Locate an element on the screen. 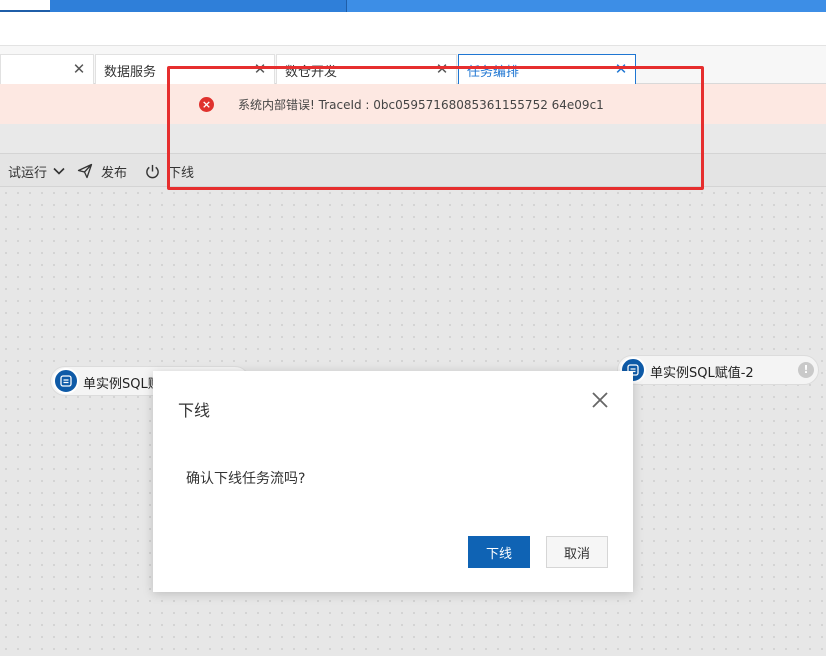 This screenshot has width=826, height=656. tab-warehouse-dev: 数仓开发 ✕ is located at coordinates (366, 69).